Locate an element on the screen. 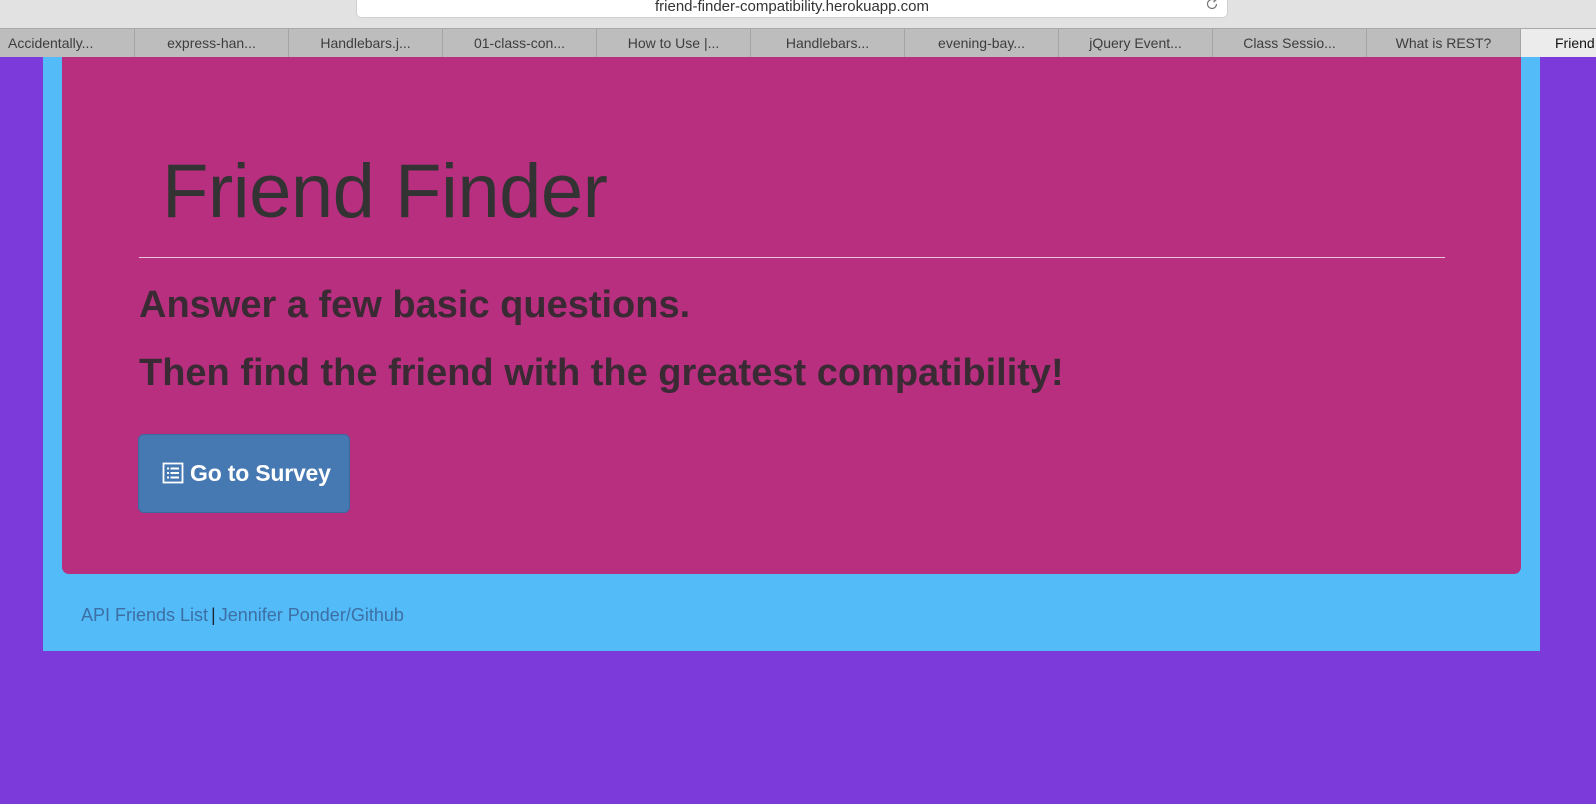  footer: API Friends List | Jennifer Ponder/Github is located at coordinates (242, 615).